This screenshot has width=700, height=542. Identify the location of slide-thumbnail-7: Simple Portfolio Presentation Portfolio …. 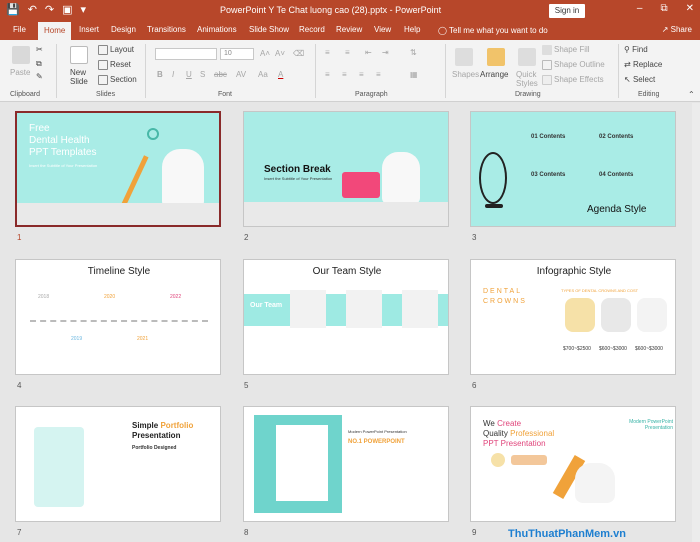
(118, 464).